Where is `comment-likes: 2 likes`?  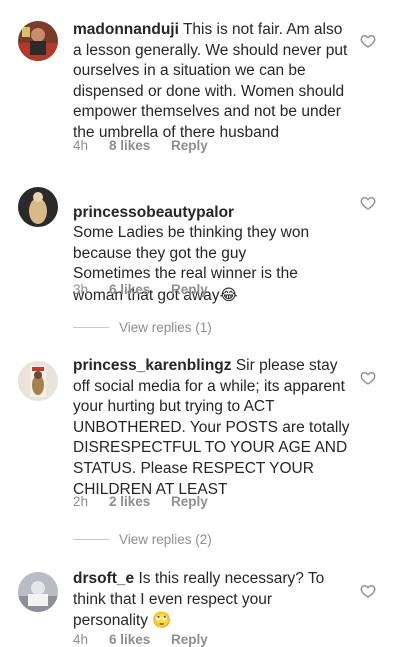 comment-likes: 2 likes is located at coordinates (140, 501).